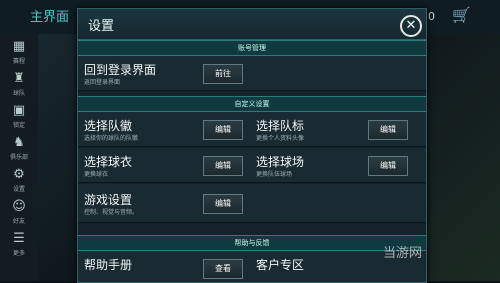  What do you see at coordinates (461, 15) in the screenshot?
I see `cart-icon: 🛒` at bounding box center [461, 15].